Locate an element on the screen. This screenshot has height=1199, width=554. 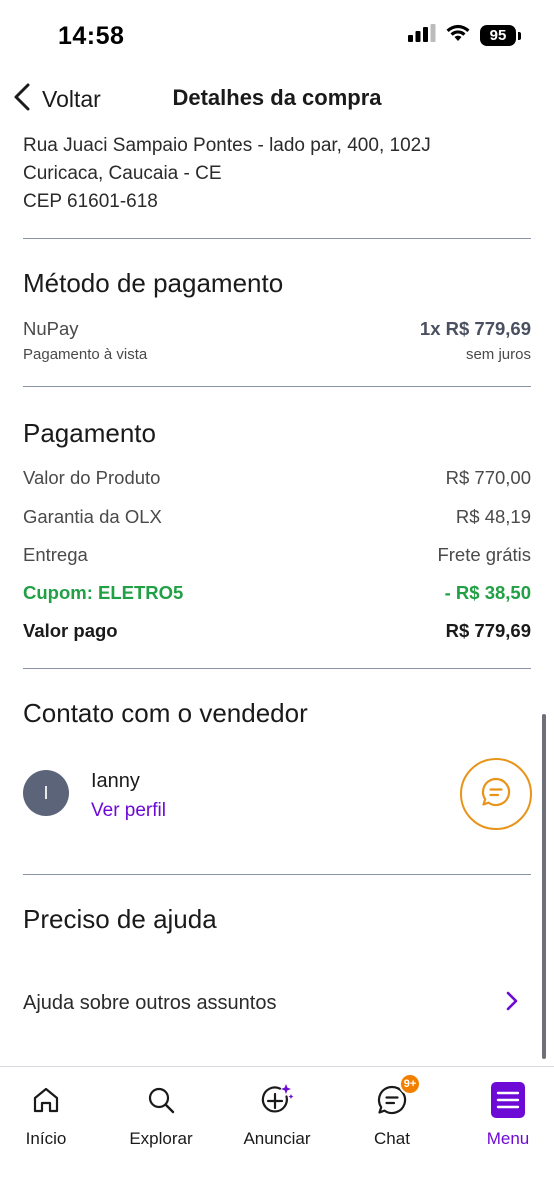
menu-icon is located at coordinates (508, 1100).